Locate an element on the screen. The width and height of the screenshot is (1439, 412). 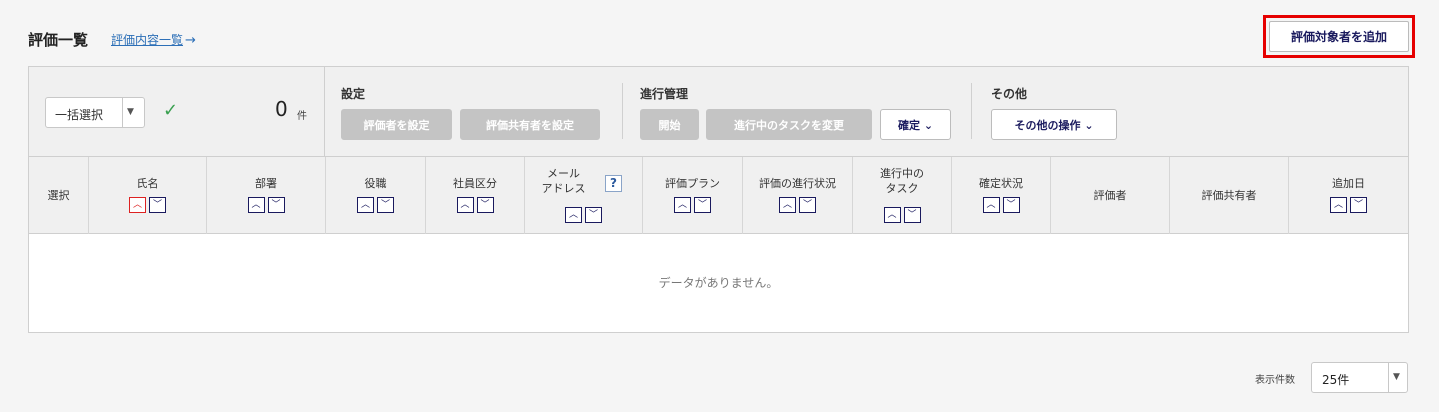
column-label: 氏名 is located at coordinates (147, 183).